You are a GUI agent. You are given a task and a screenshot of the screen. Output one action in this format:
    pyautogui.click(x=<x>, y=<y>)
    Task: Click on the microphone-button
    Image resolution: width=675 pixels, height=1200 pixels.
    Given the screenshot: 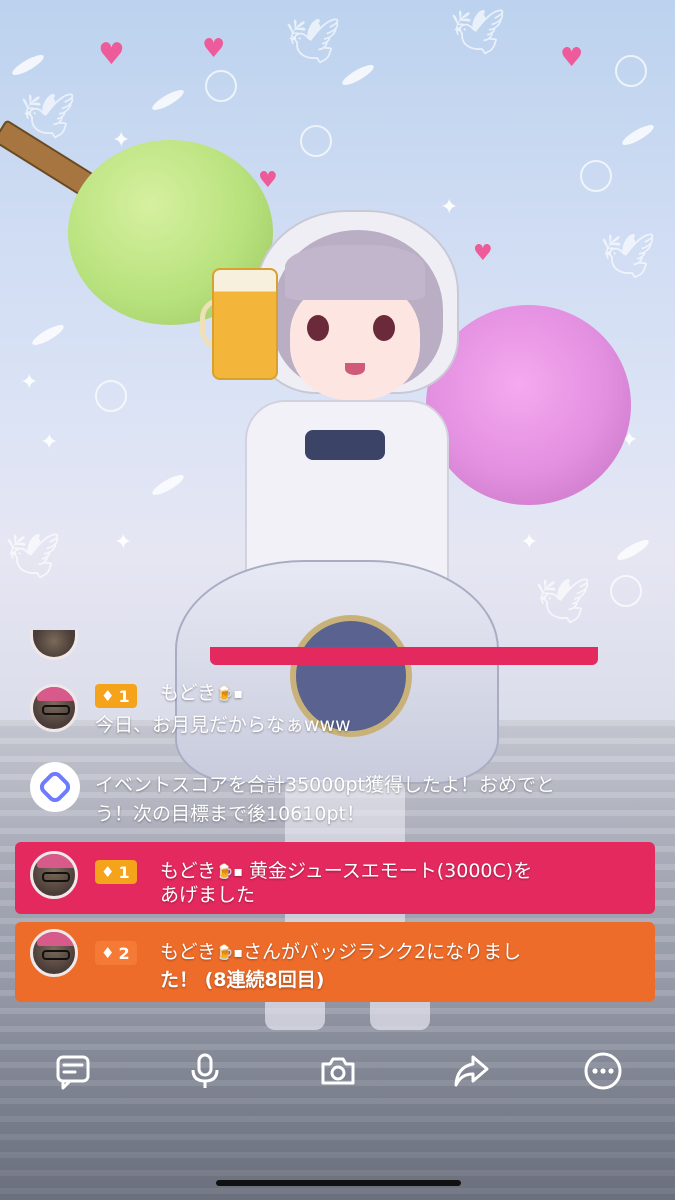 What is the action you would take?
    pyautogui.click(x=205, y=1071)
    